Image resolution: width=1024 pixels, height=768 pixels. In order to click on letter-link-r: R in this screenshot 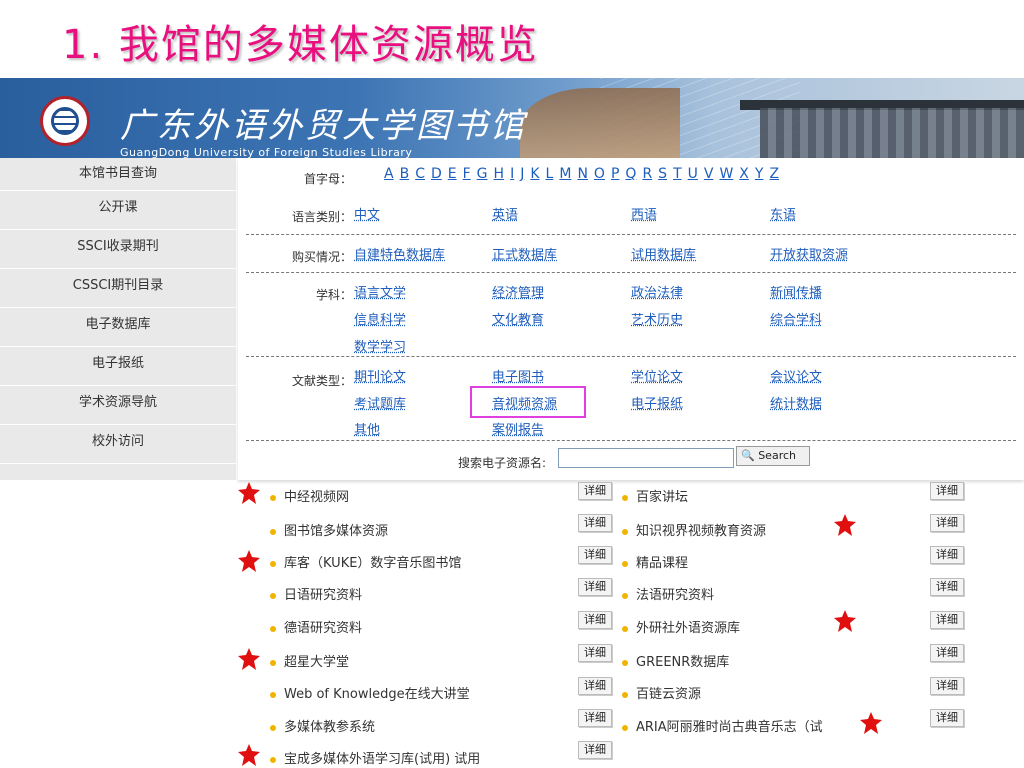, I will do `click(647, 174)`.